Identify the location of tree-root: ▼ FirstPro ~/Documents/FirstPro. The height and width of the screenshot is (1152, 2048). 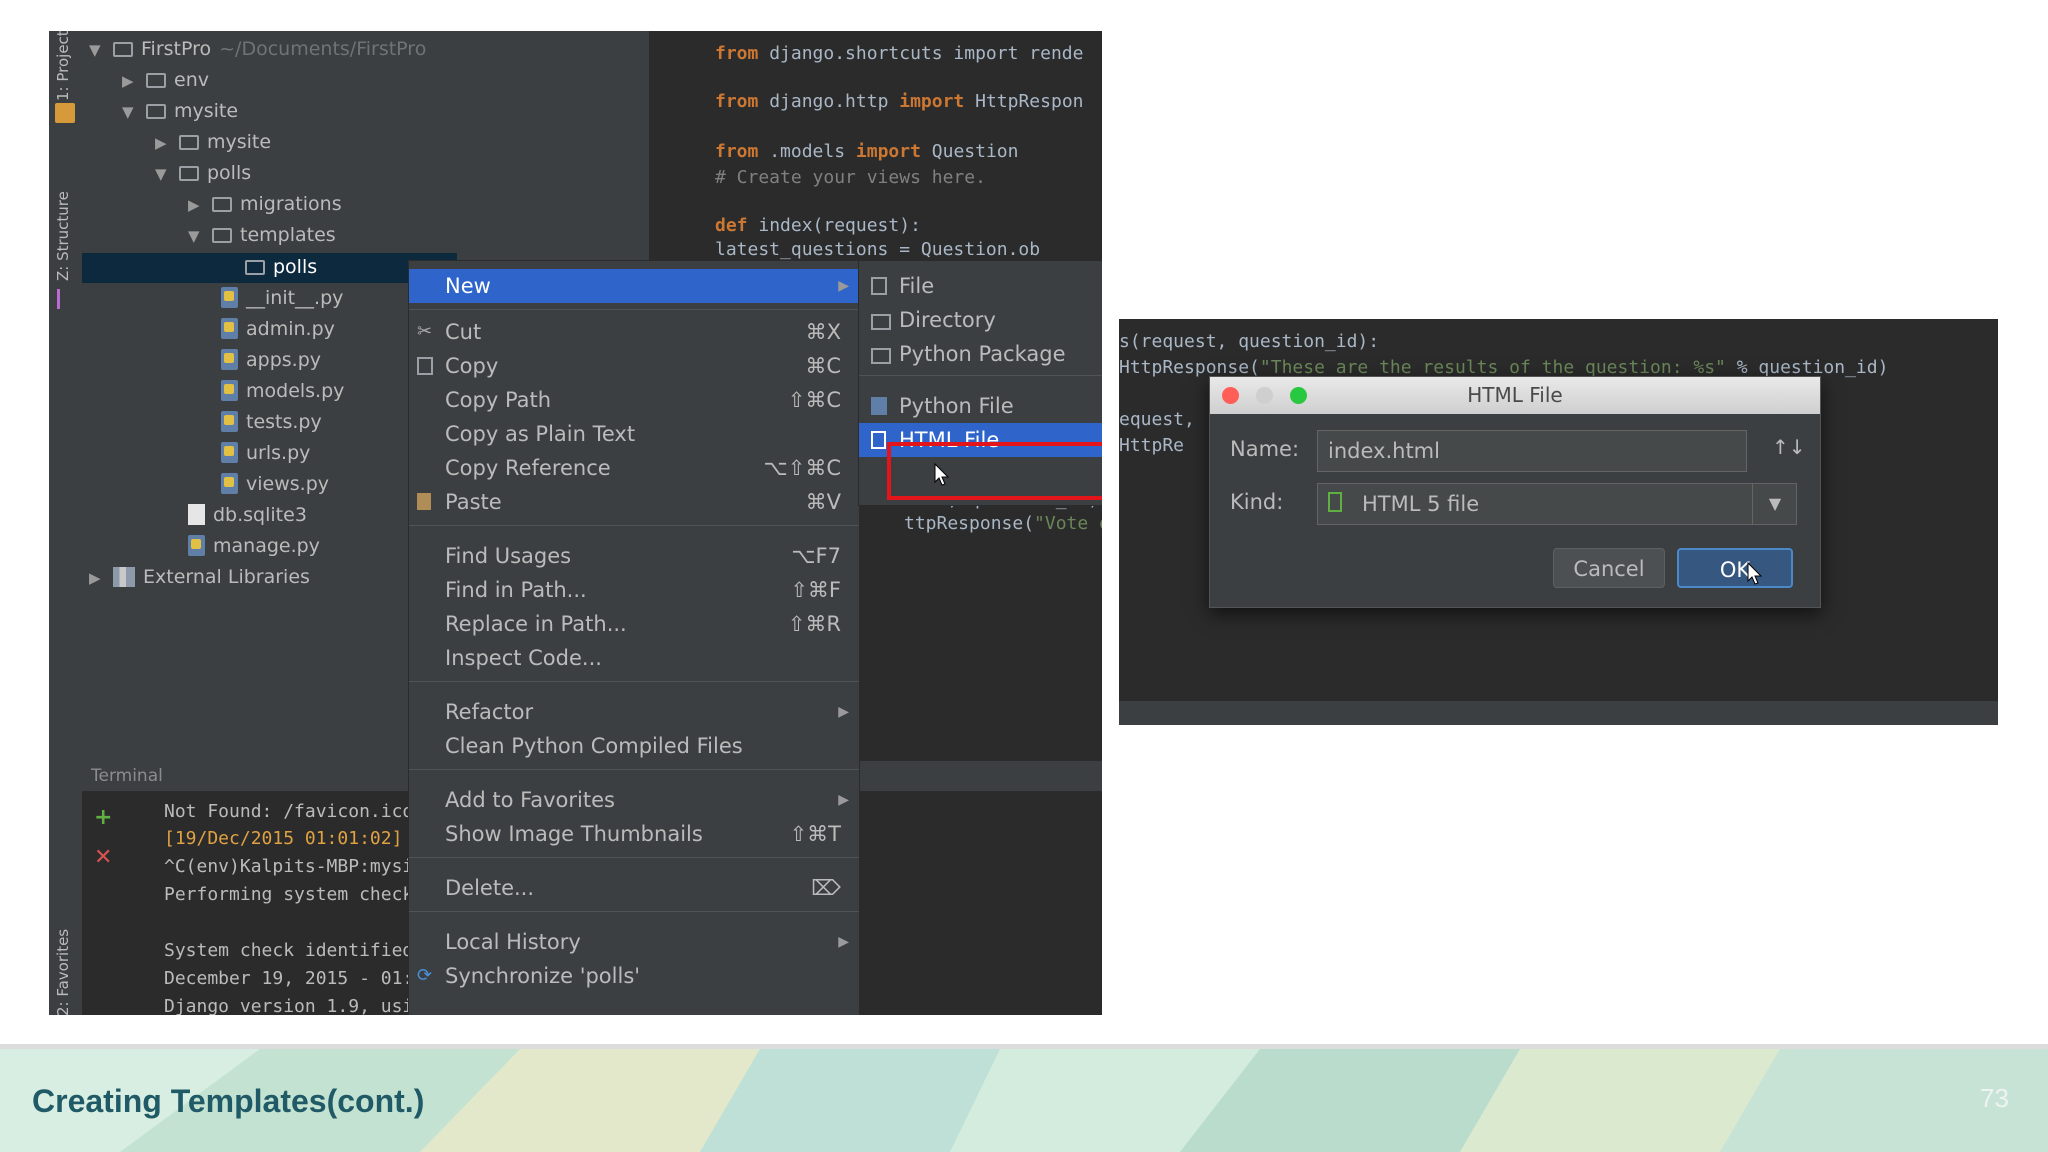
(257, 49).